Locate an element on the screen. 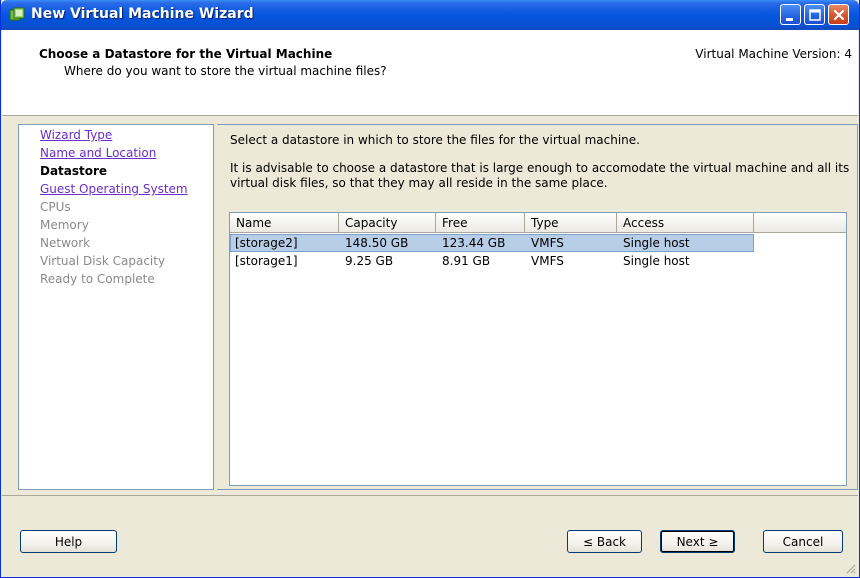  table-header: Name Capacity Free Type Access is located at coordinates (538, 223).